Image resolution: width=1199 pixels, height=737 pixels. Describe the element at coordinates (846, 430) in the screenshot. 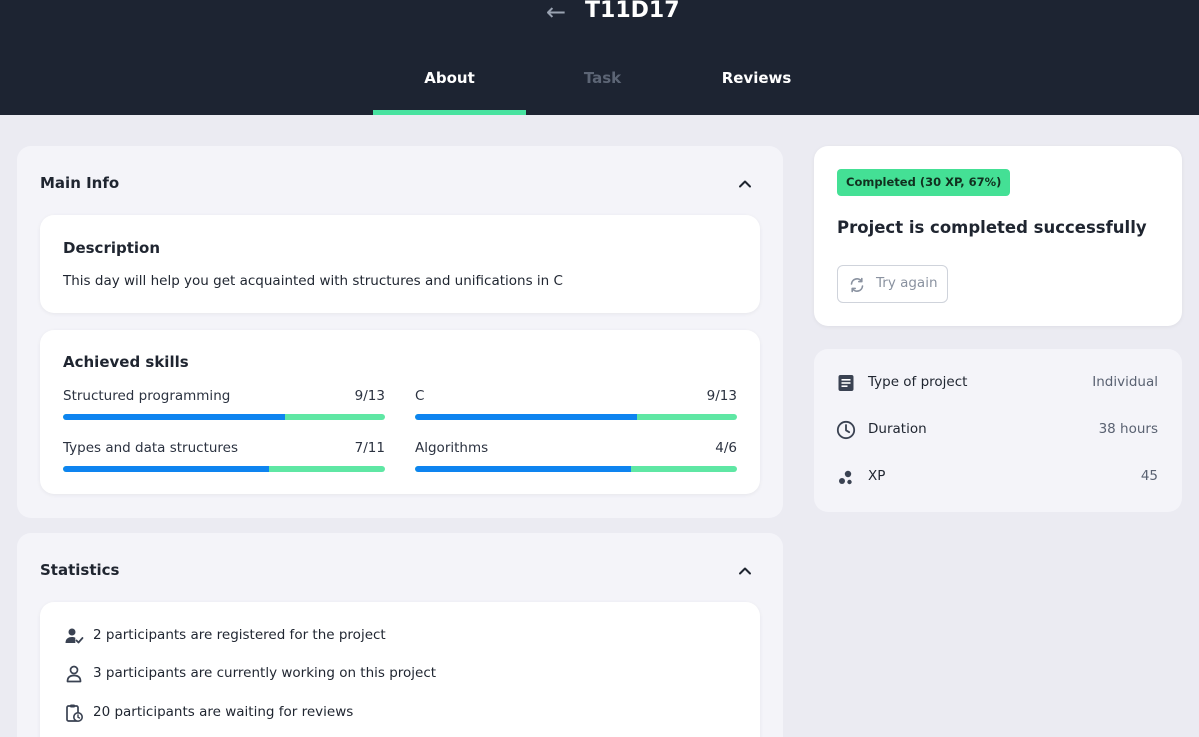

I see `clock-icon` at that location.